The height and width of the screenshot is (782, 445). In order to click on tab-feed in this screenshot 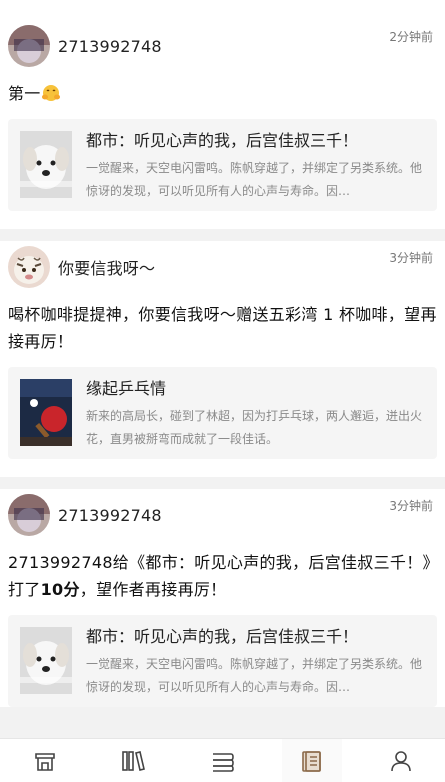, I will do `click(311, 760)`.